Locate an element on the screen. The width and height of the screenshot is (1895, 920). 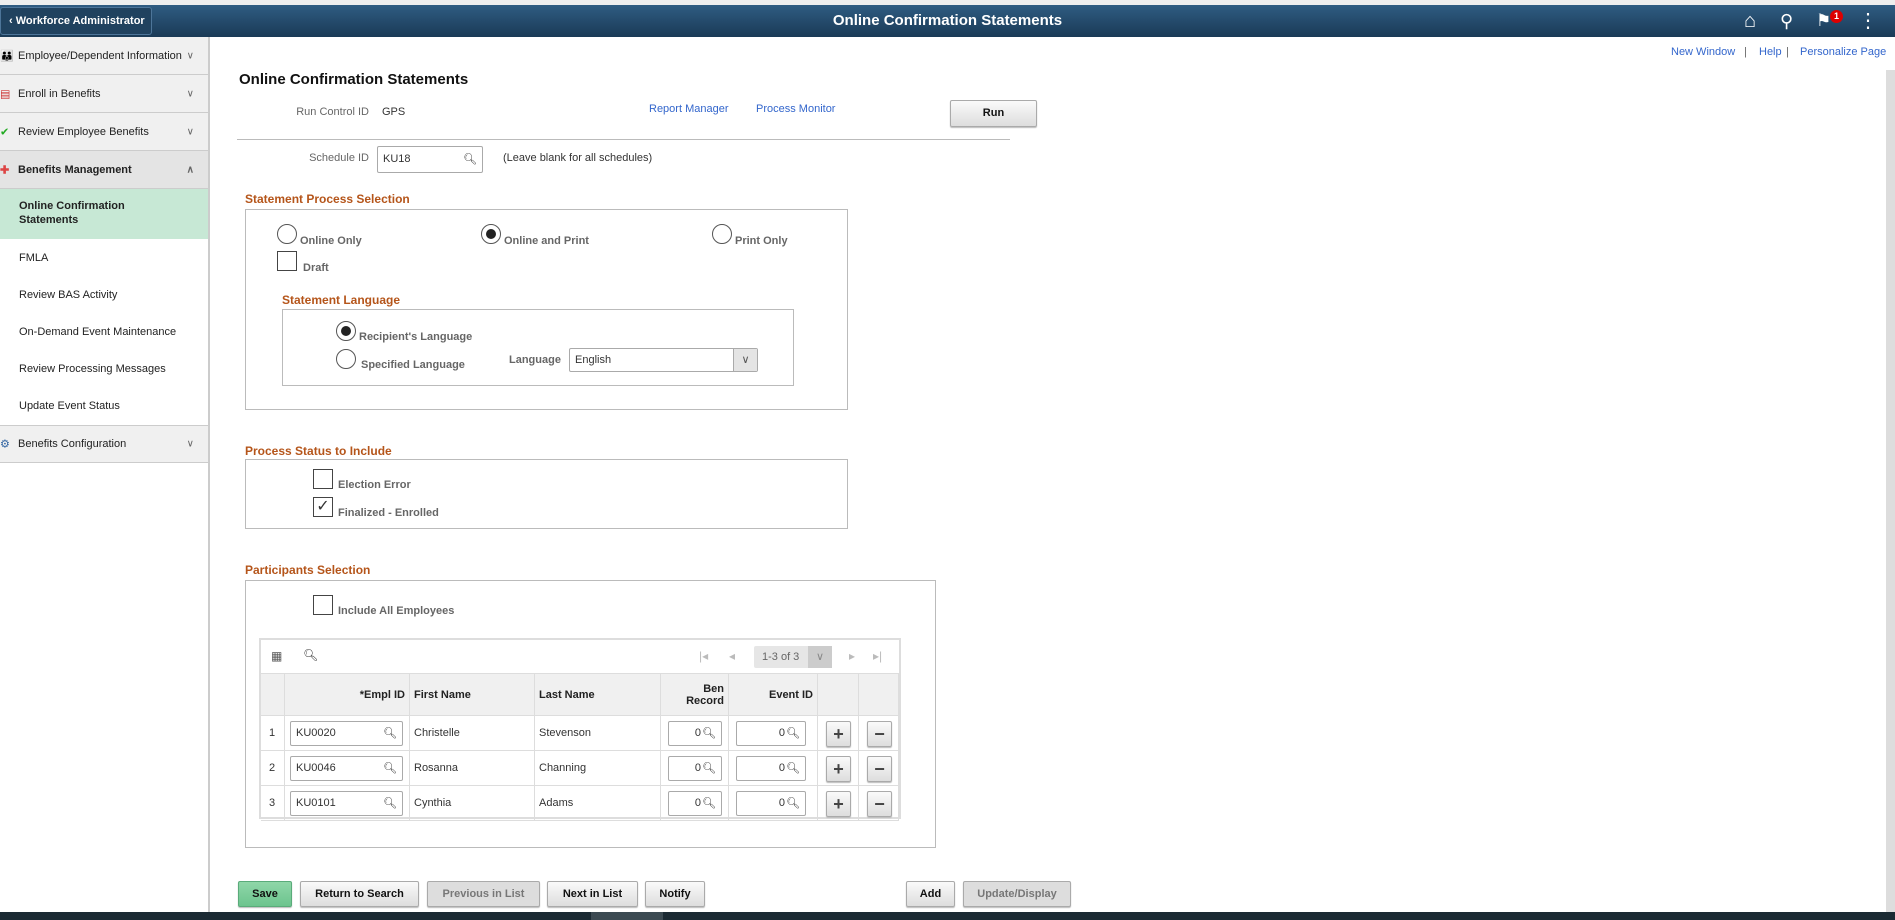
back-button: ‹ Workforce Administrator is located at coordinates (76, 21).